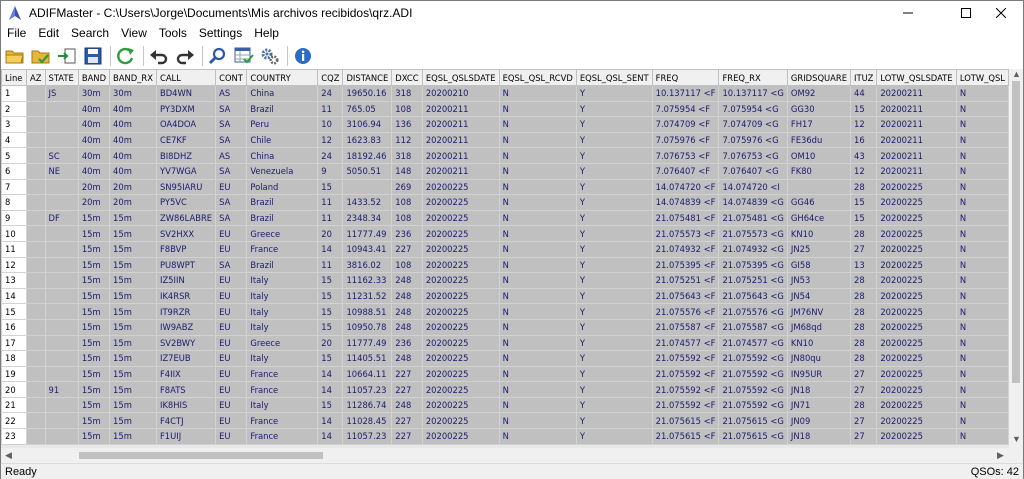 This screenshot has height=479, width=1024. What do you see at coordinates (61, 171) in the screenshot?
I see `table-cell: NE` at bounding box center [61, 171].